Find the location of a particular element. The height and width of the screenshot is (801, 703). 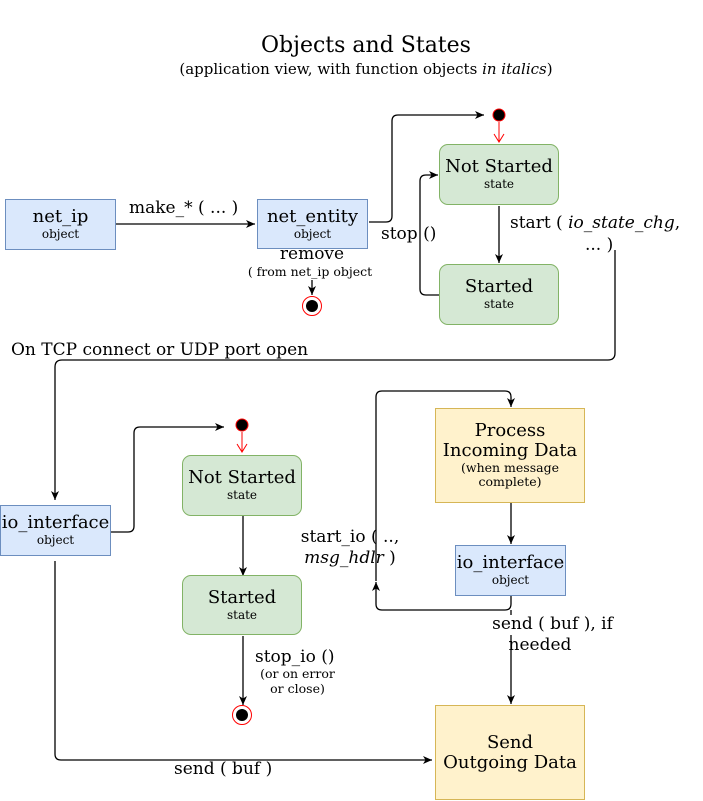

label-start-io: start_io ( .., is located at coordinates (350, 537).